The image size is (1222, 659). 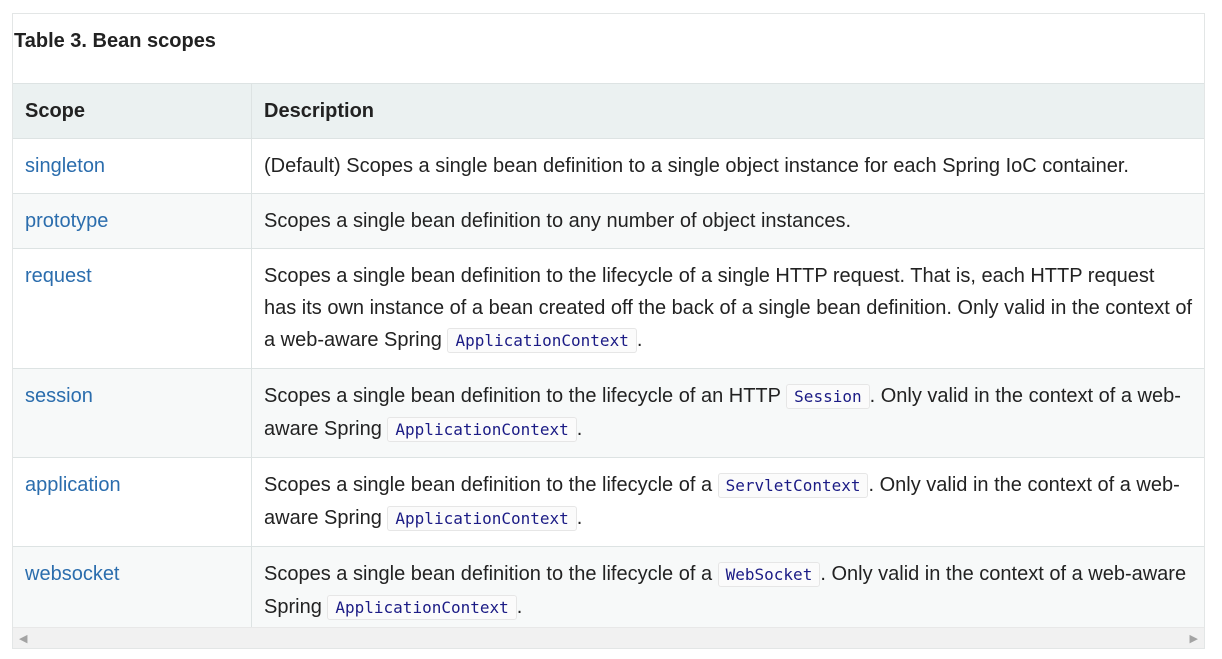 What do you see at coordinates (59, 396) in the screenshot?
I see `scope-link-session: session` at bounding box center [59, 396].